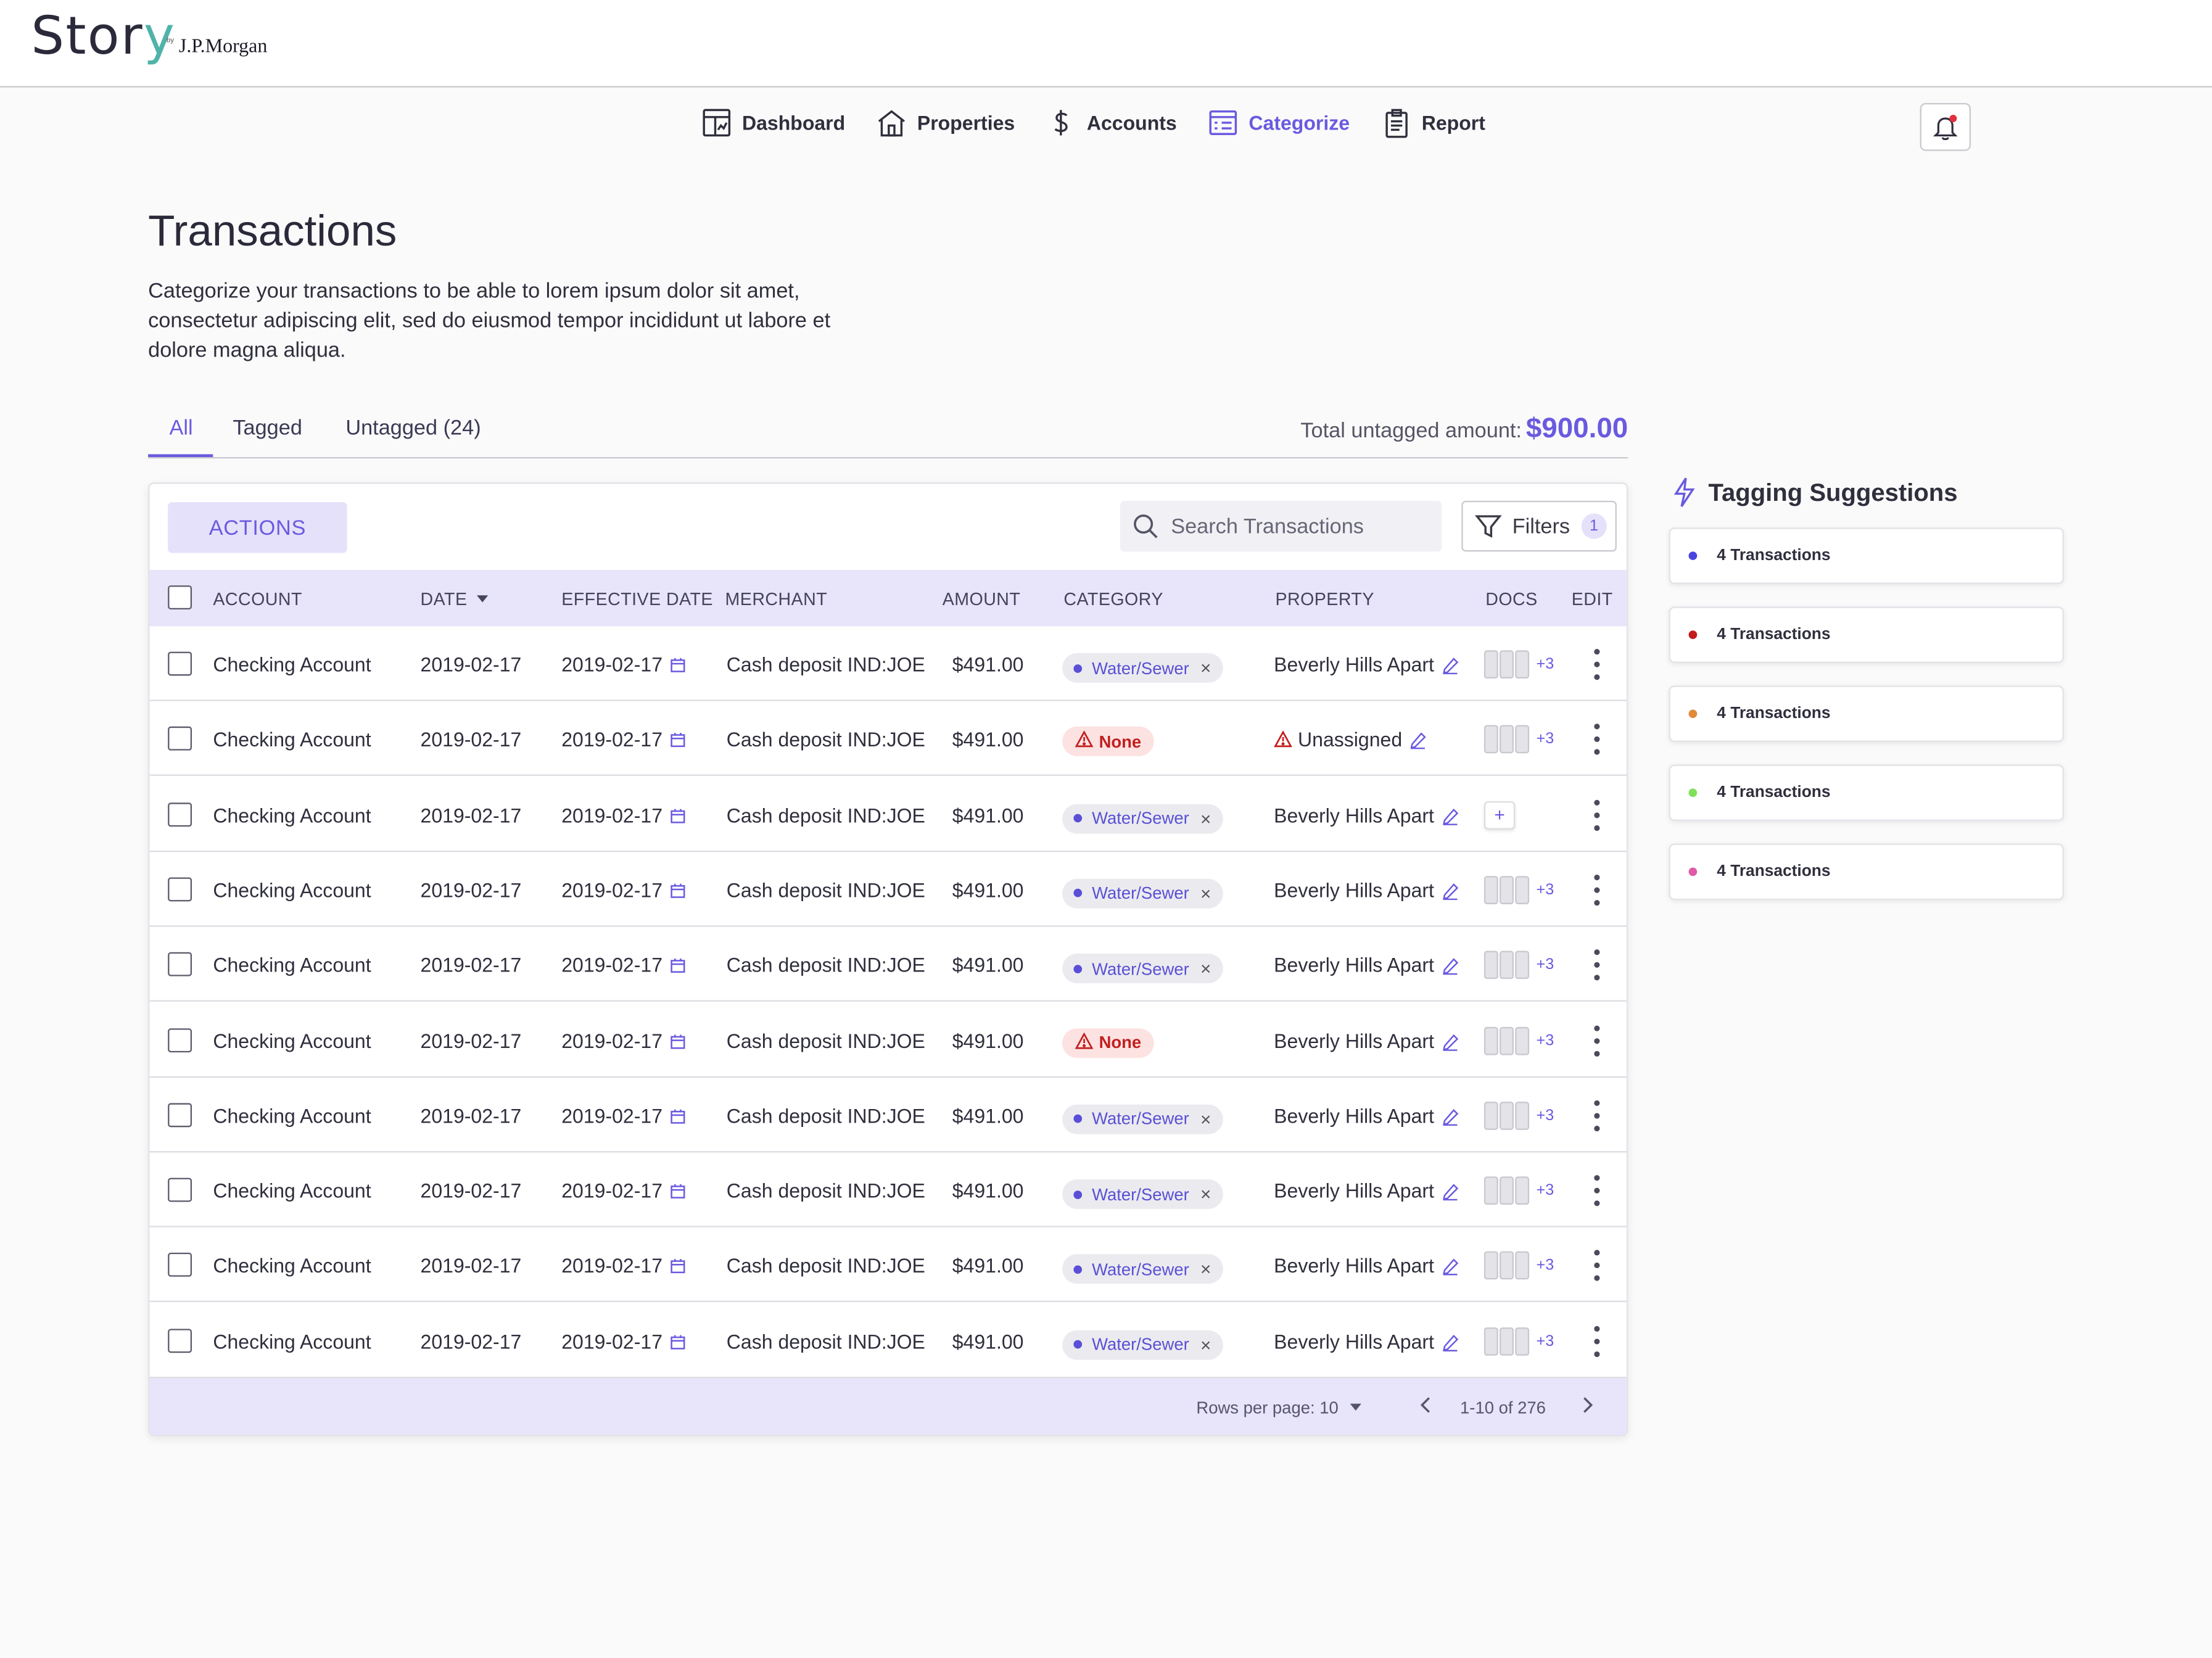 The width and height of the screenshot is (2212, 1658). Describe the element at coordinates (180, 597) in the screenshot. I see `select-all-checkbox` at that location.